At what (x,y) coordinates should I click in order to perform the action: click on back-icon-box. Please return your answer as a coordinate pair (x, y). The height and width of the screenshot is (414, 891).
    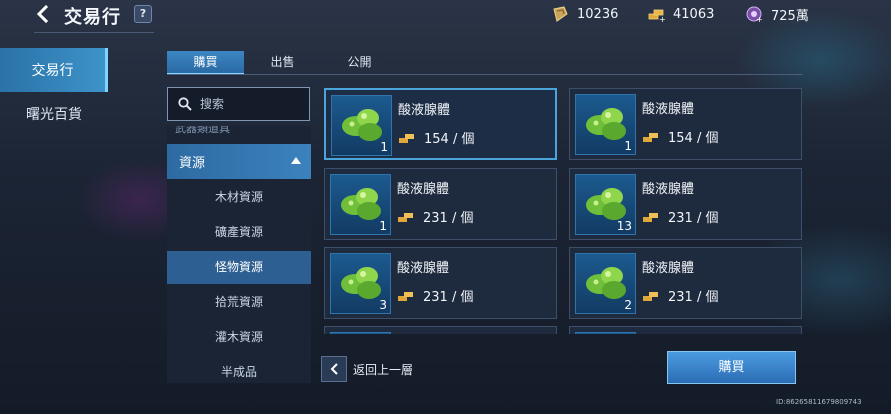
    Looking at the image, I should click on (334, 369).